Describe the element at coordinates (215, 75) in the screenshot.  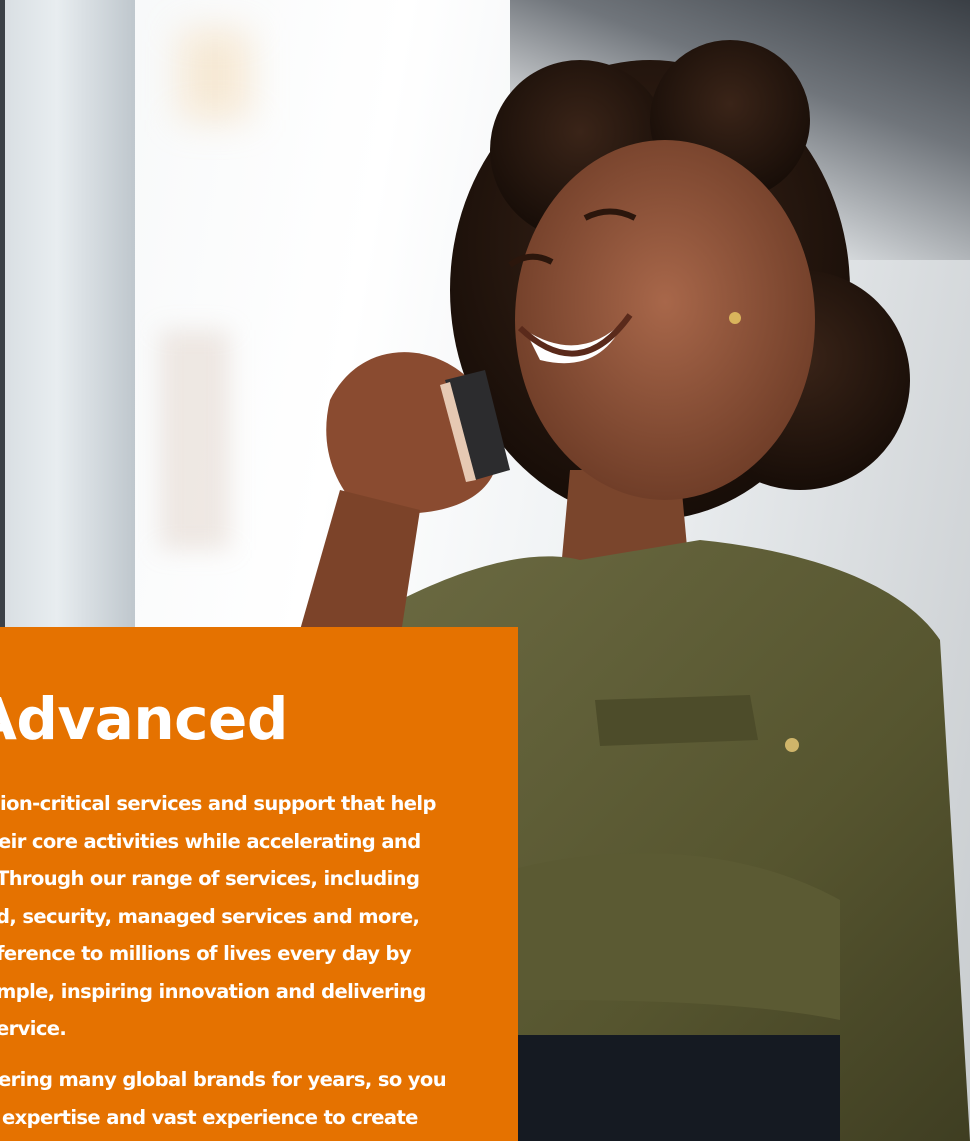
I see `background-light` at that location.